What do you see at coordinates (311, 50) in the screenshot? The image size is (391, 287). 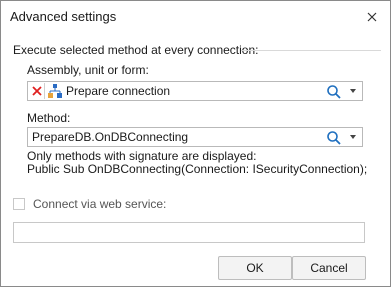 I see `section-divider` at bounding box center [311, 50].